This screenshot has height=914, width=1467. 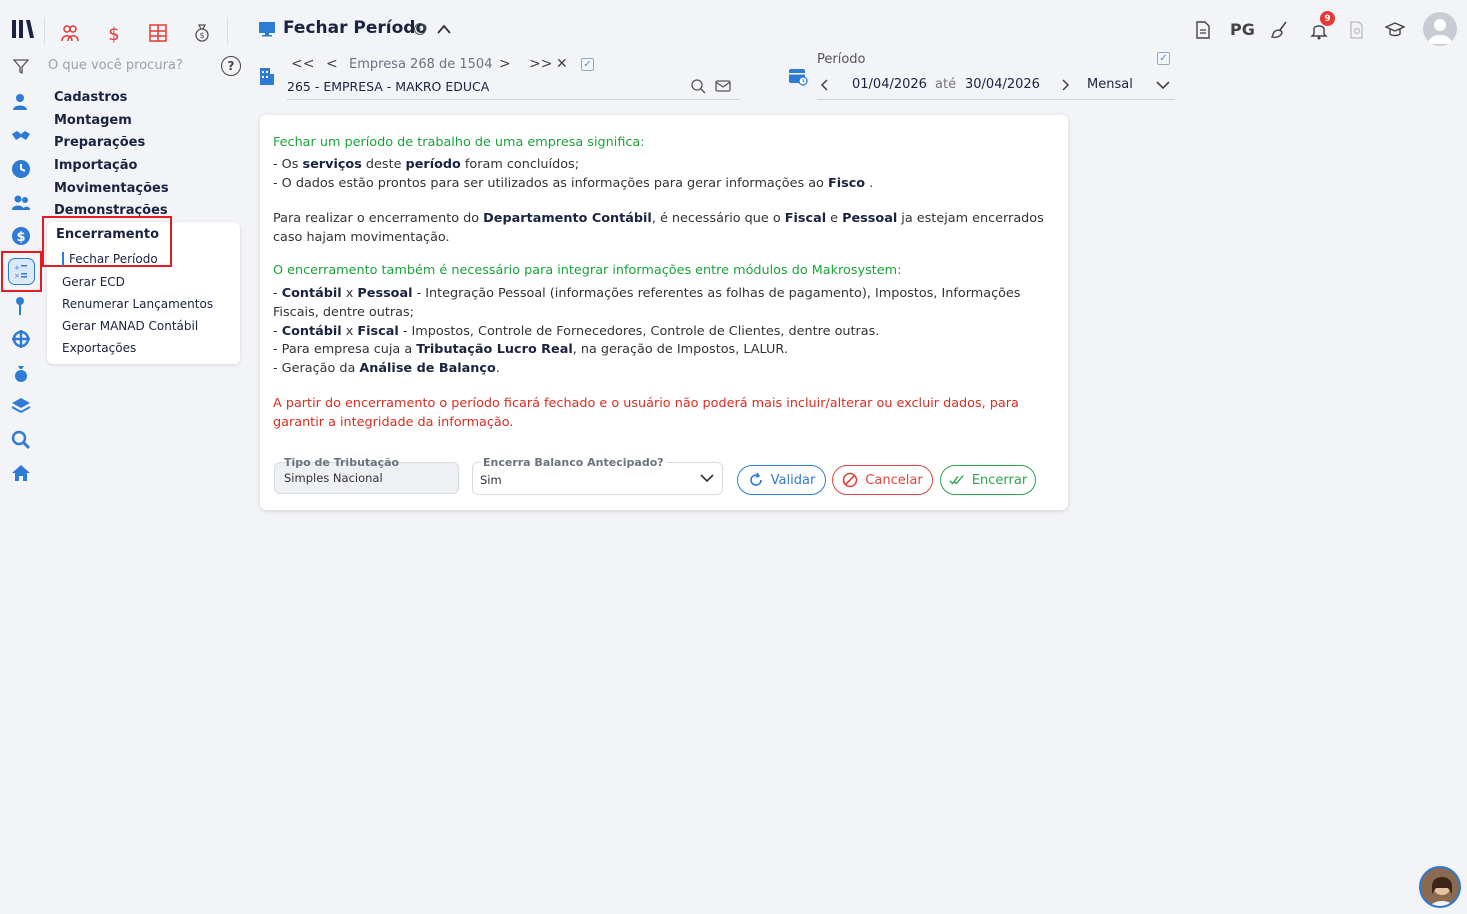 What do you see at coordinates (1440, 887) in the screenshot?
I see `assistant-avatar` at bounding box center [1440, 887].